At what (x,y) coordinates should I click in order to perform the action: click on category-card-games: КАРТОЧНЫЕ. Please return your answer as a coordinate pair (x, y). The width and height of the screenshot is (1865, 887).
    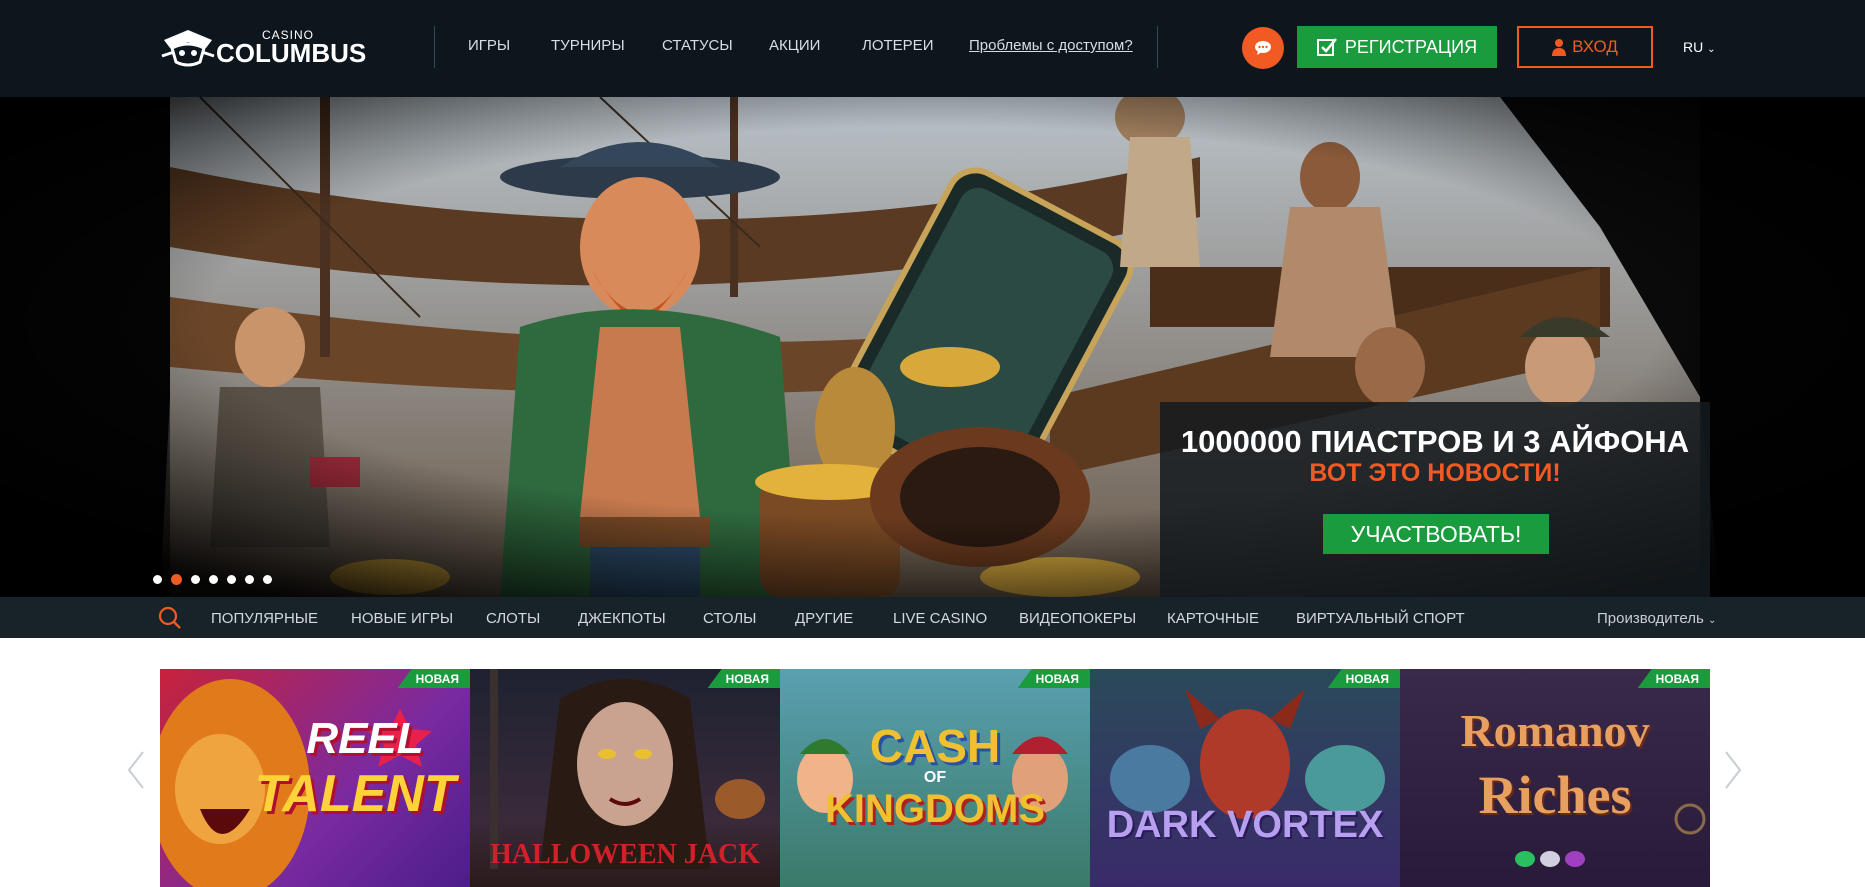
    Looking at the image, I should click on (1213, 618).